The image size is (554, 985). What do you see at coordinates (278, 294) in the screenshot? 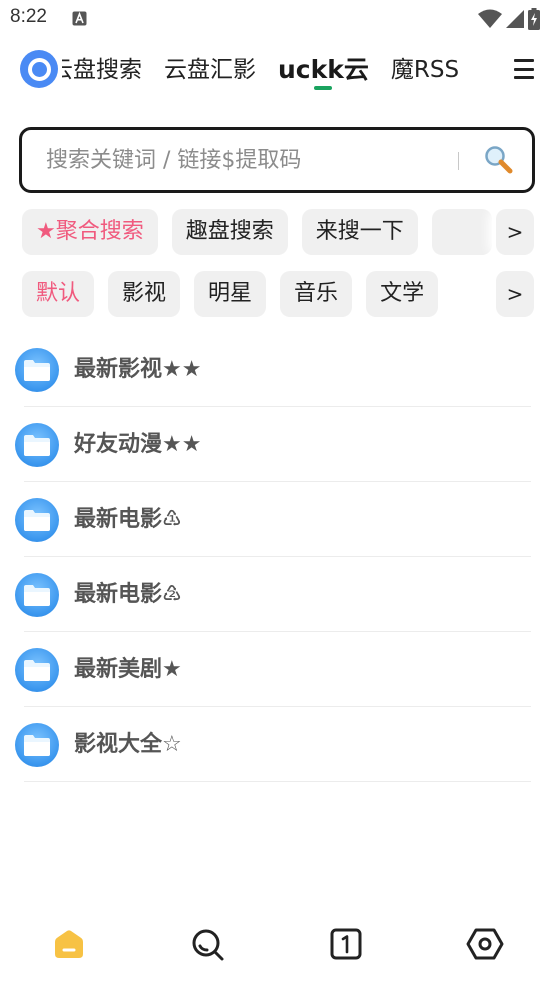
I see `category-chip-row: 默认 影视 明星 音乐 文学 >` at bounding box center [278, 294].